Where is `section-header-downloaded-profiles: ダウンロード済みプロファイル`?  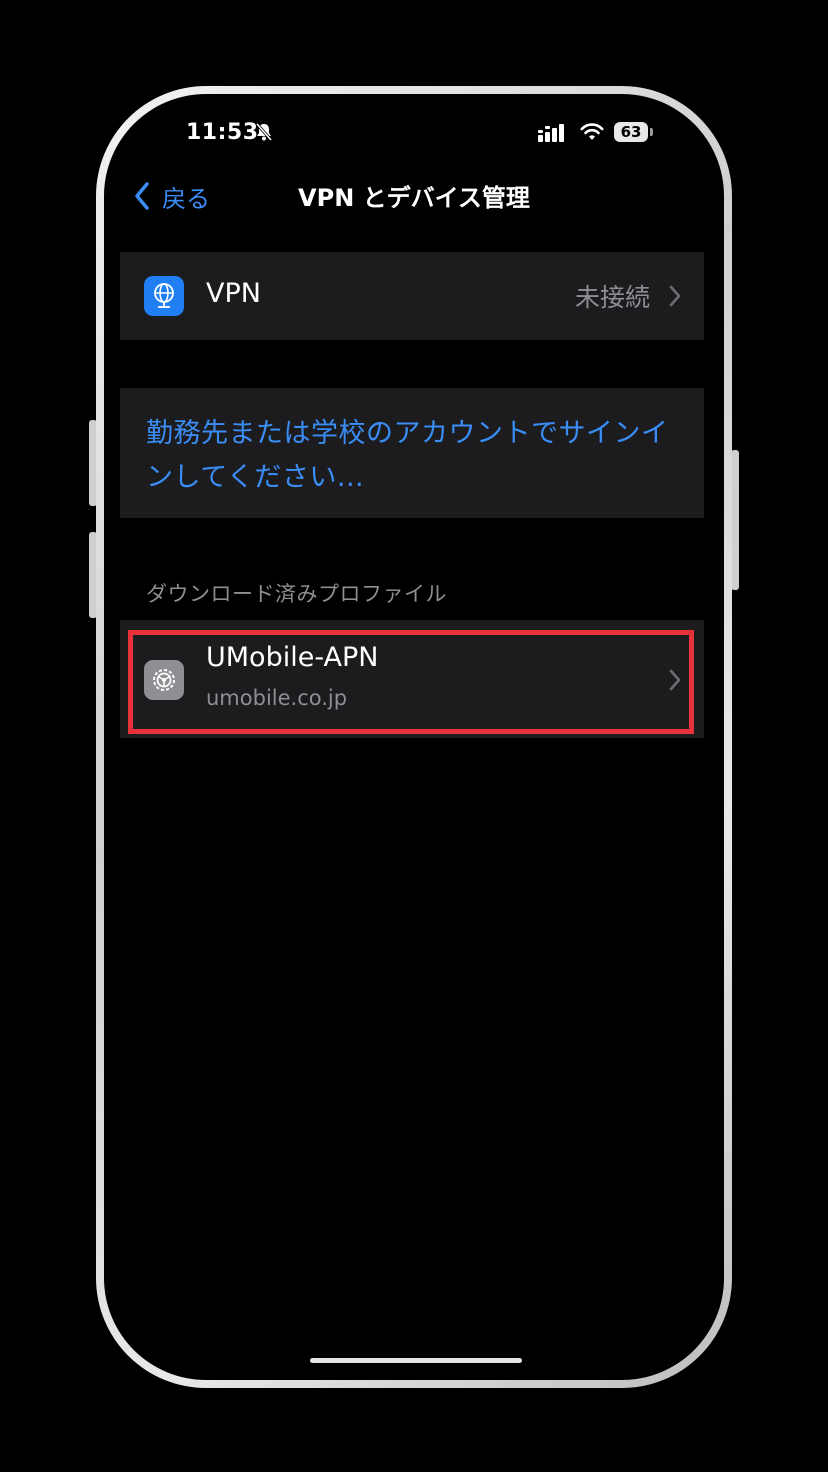
section-header-downloaded-profiles: ダウンロード済みプロファイル is located at coordinates (296, 594).